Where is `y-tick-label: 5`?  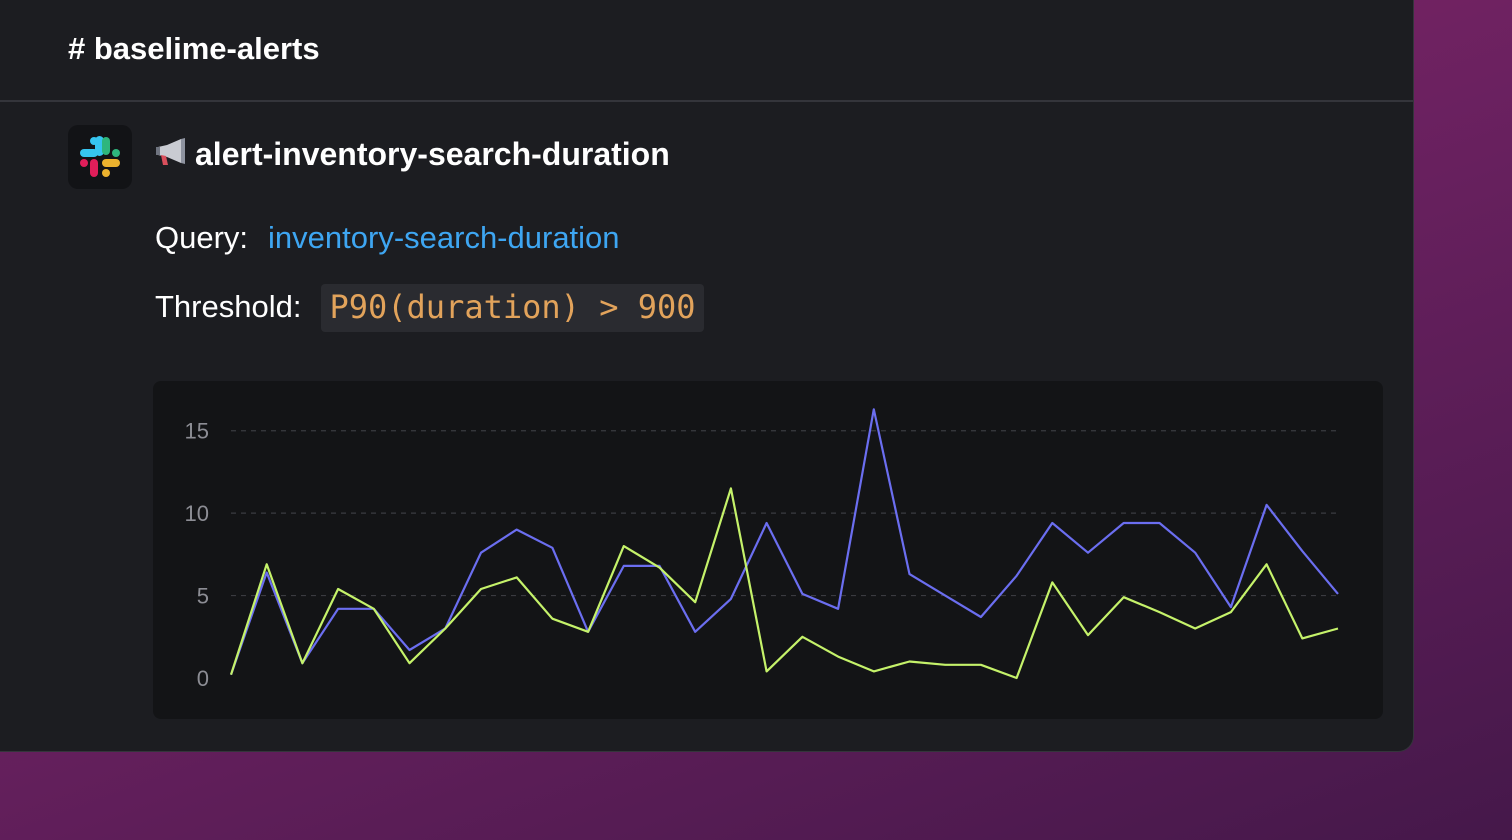
y-tick-label: 5 is located at coordinates (203, 596).